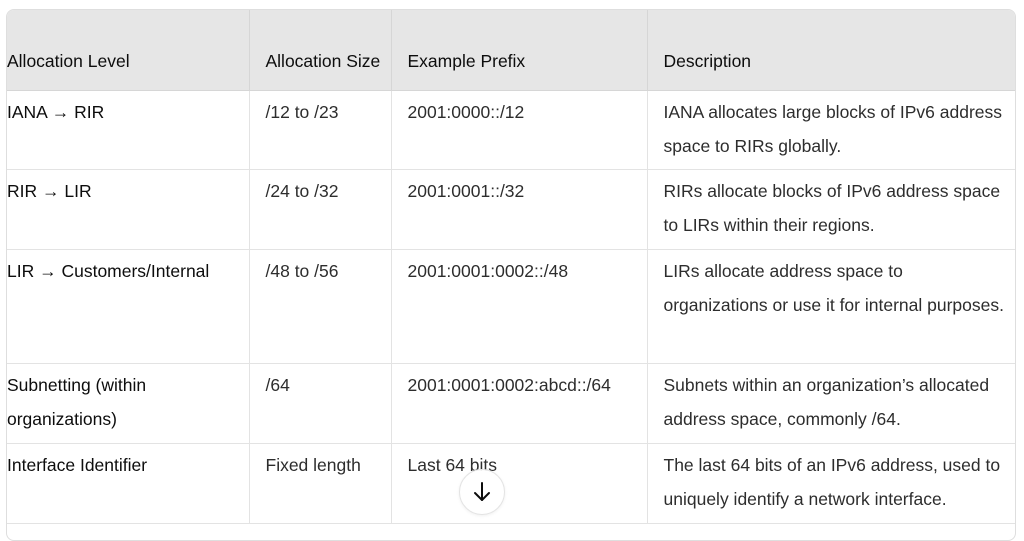  I want to click on cell-allocation-size: /24 to /32, so click(320, 209).